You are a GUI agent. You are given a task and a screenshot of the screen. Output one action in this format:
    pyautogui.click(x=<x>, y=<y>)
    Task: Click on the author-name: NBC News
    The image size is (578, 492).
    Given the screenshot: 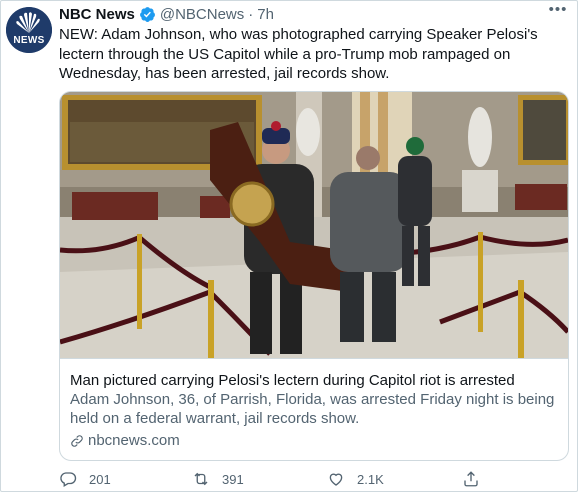 What is the action you would take?
    pyautogui.click(x=97, y=14)
    